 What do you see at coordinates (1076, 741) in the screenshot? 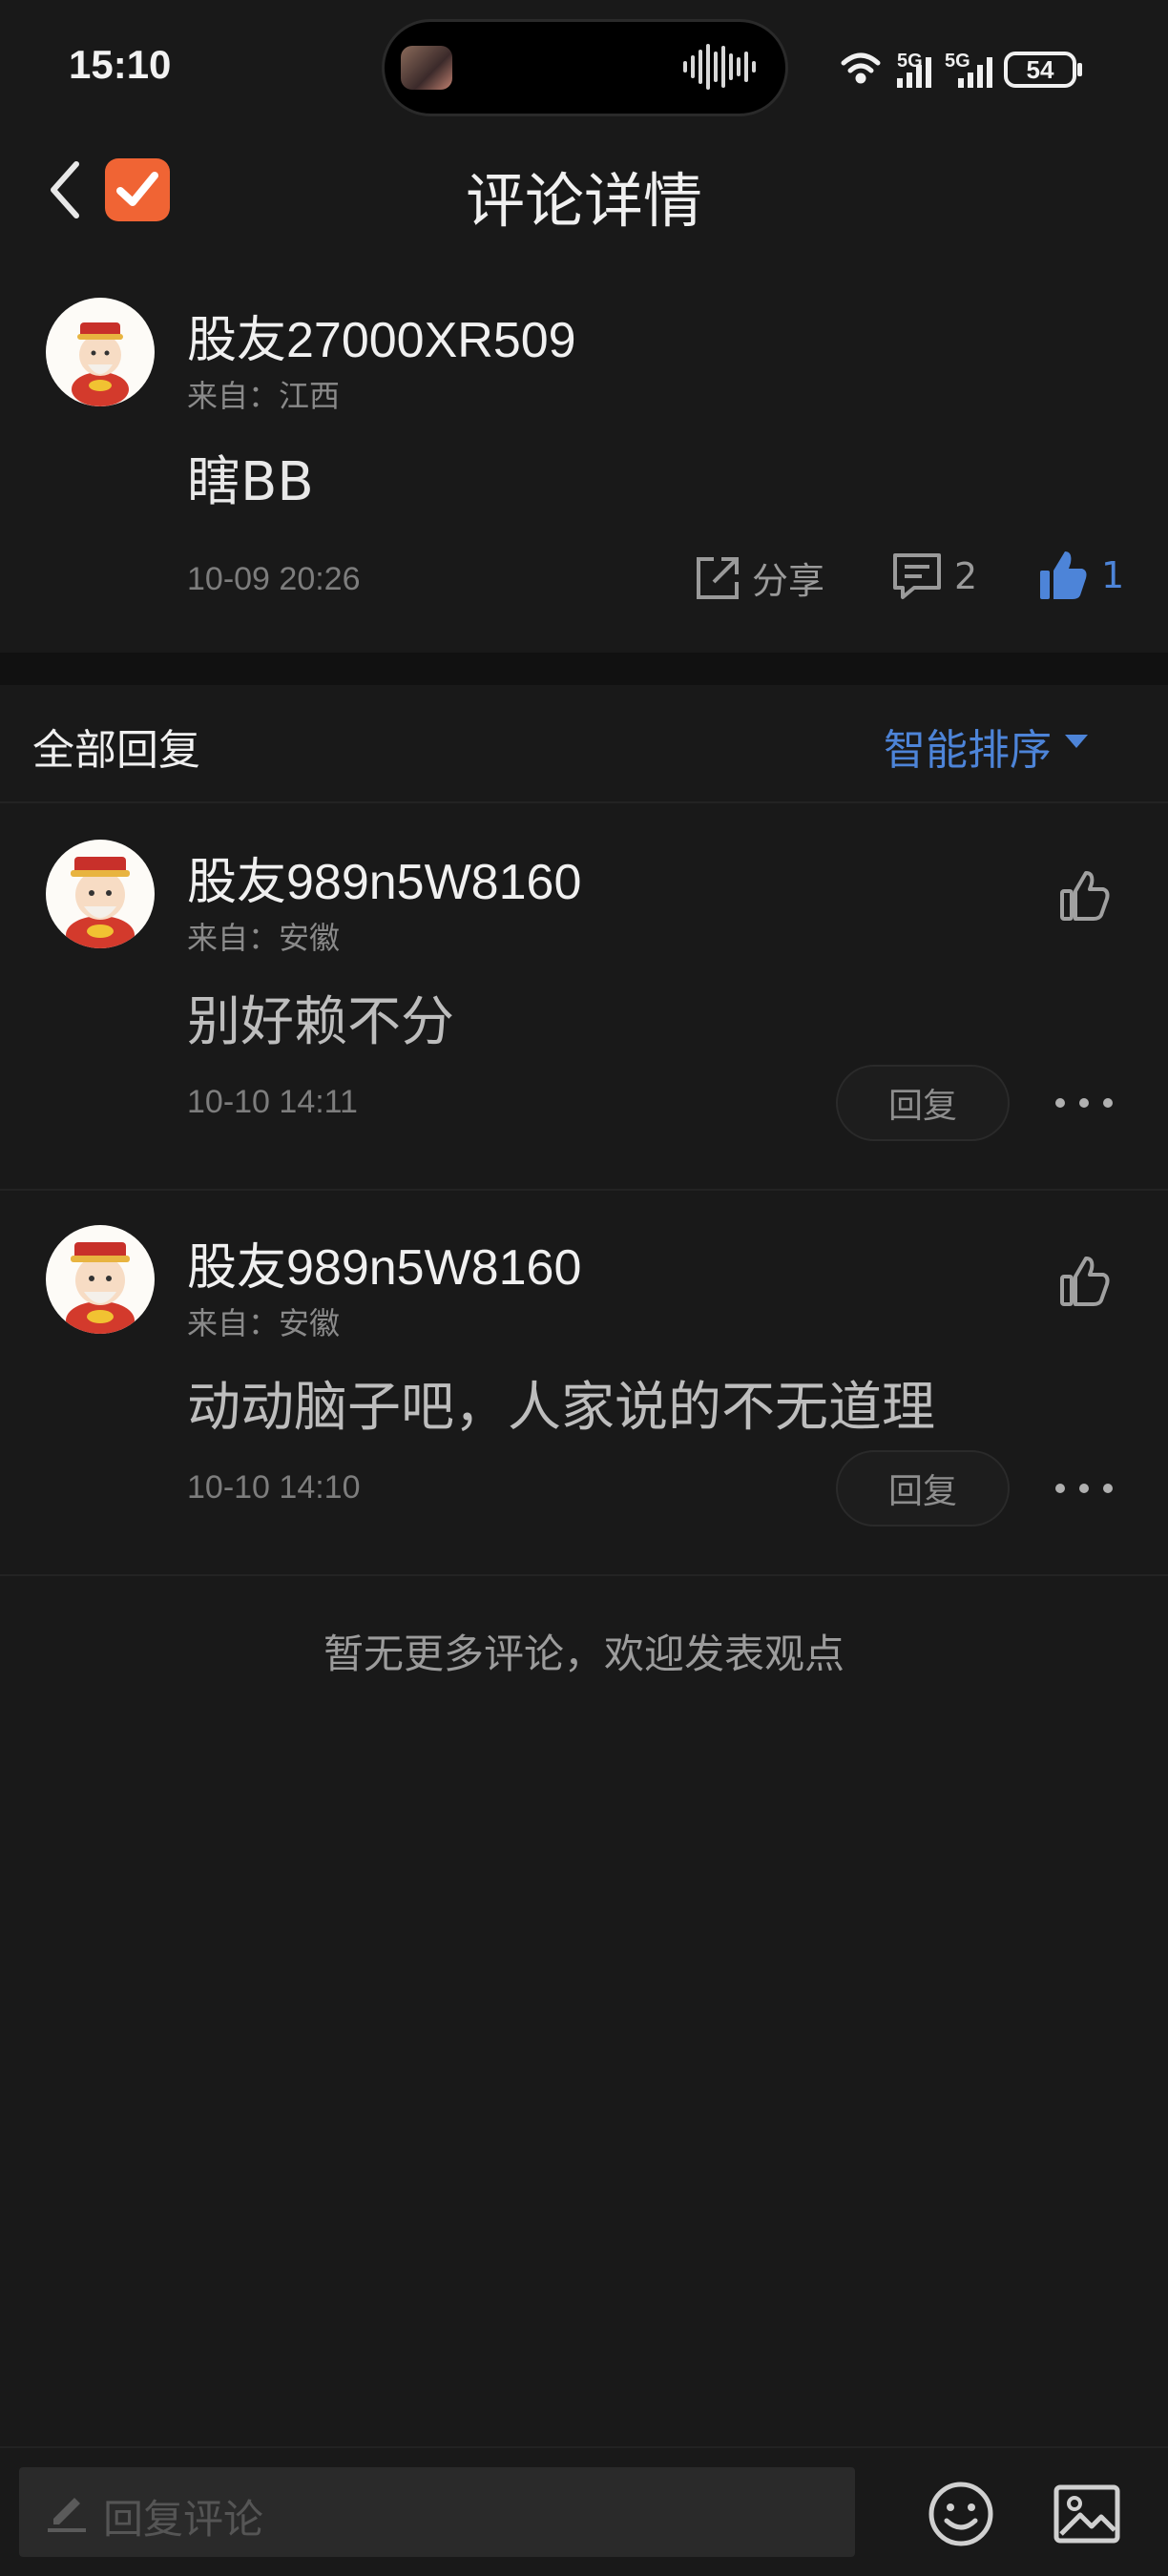
I see `caret-down-icon` at bounding box center [1076, 741].